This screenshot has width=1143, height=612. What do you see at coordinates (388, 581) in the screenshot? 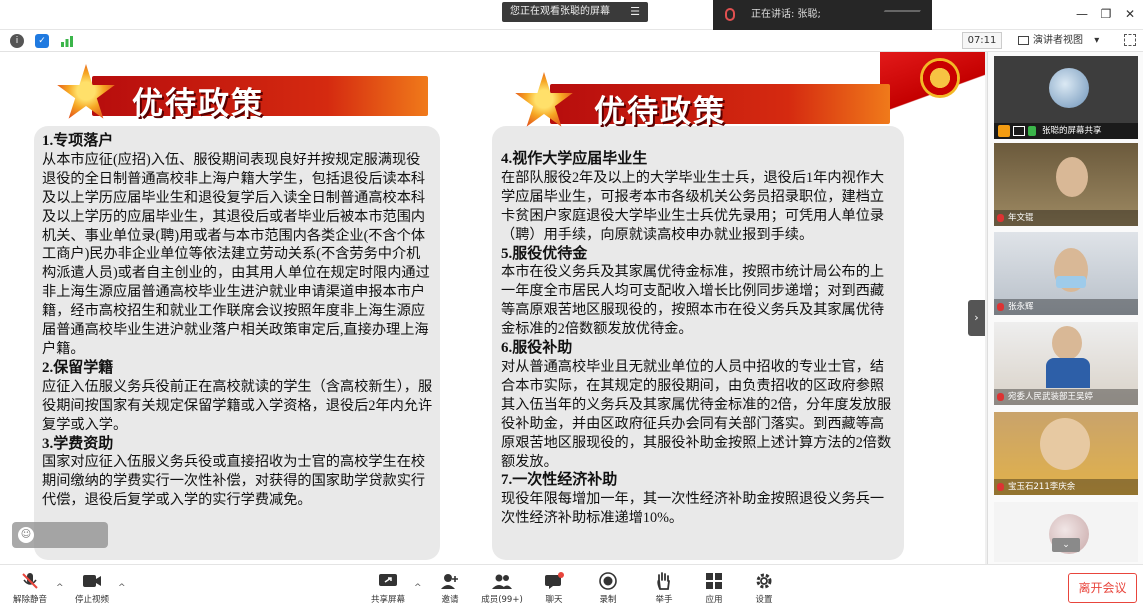
I see `share-screen-icon` at bounding box center [388, 581].